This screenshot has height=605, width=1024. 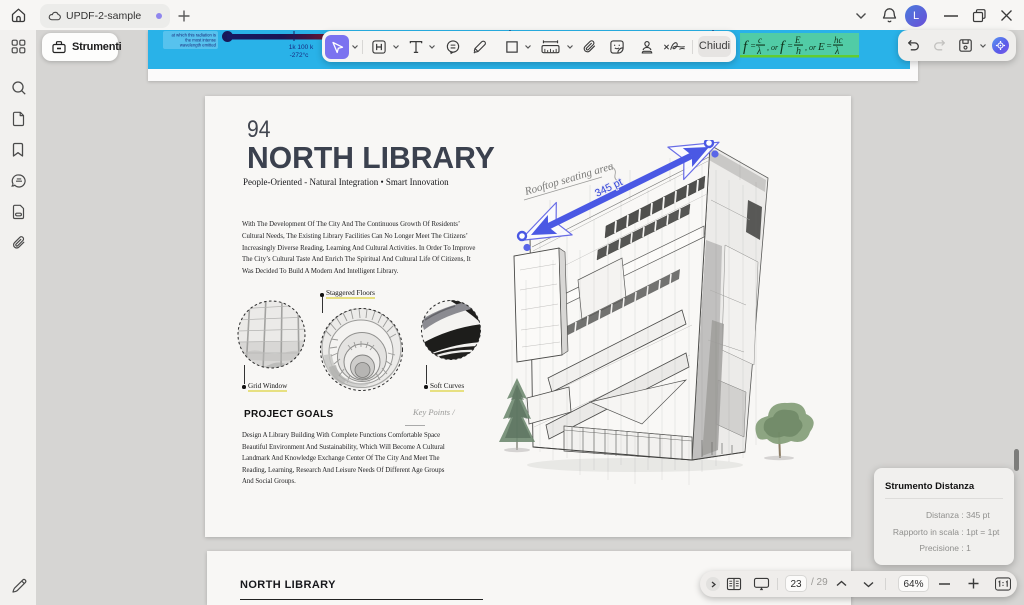 I want to click on svg-text: c, so click(x=760, y=40).